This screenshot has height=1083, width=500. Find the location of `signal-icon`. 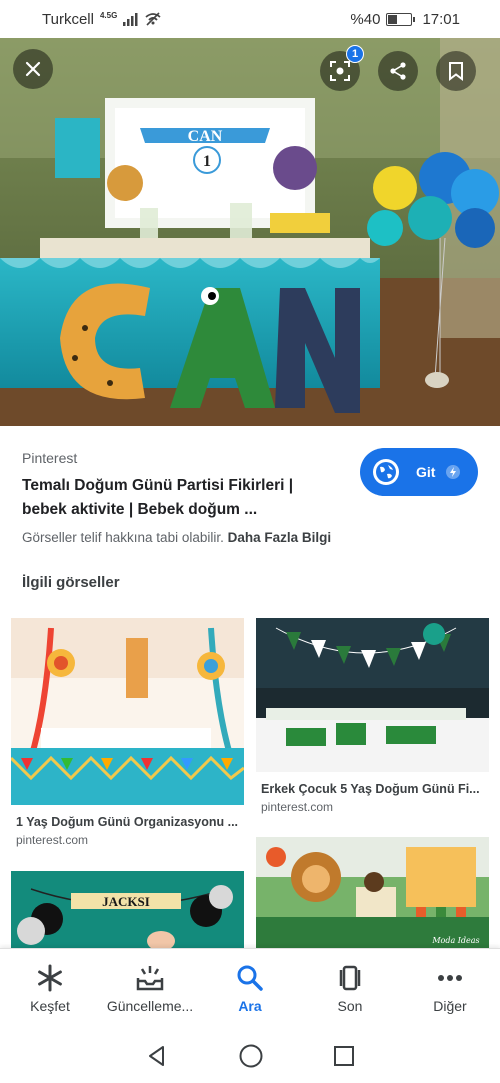

signal-icon is located at coordinates (130, 19).